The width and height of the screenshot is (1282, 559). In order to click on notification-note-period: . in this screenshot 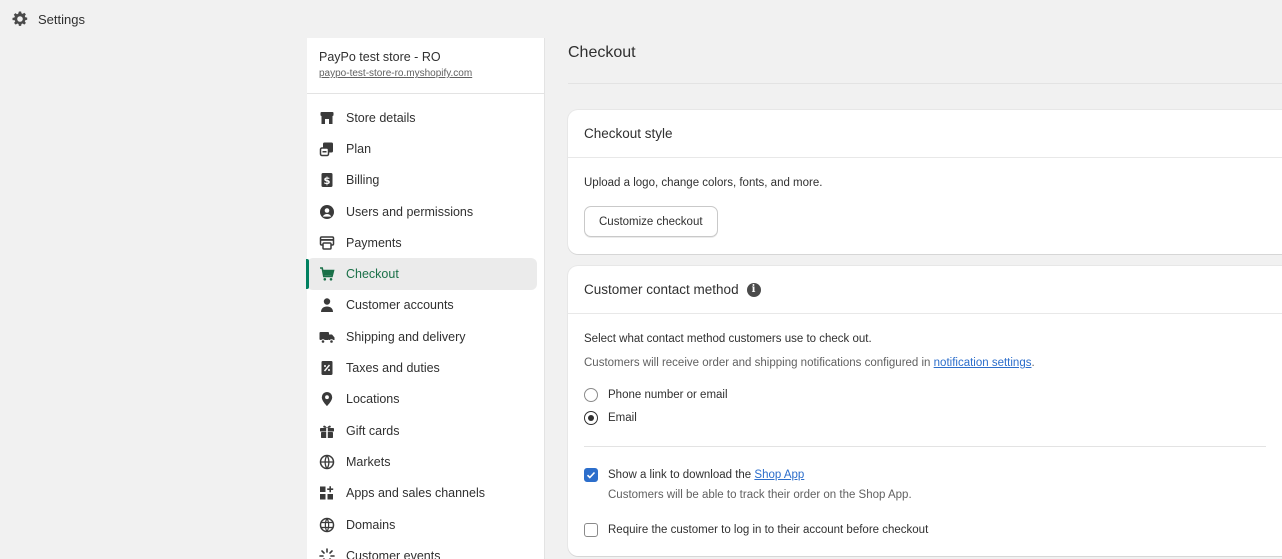, I will do `click(1033, 363)`.